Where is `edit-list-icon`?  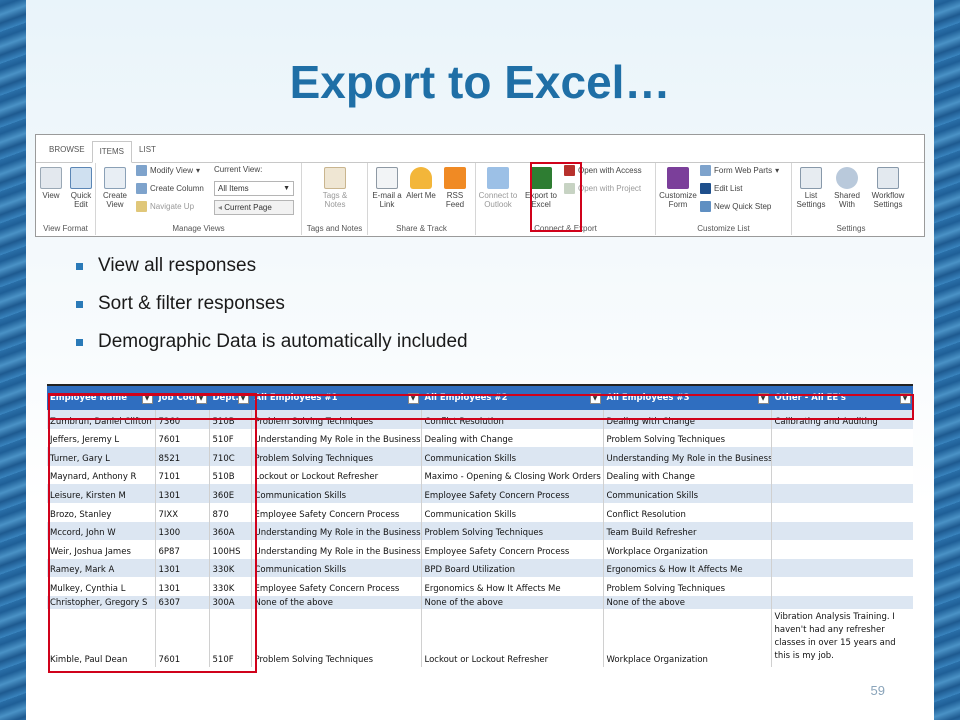
edit-list-icon is located at coordinates (705, 188).